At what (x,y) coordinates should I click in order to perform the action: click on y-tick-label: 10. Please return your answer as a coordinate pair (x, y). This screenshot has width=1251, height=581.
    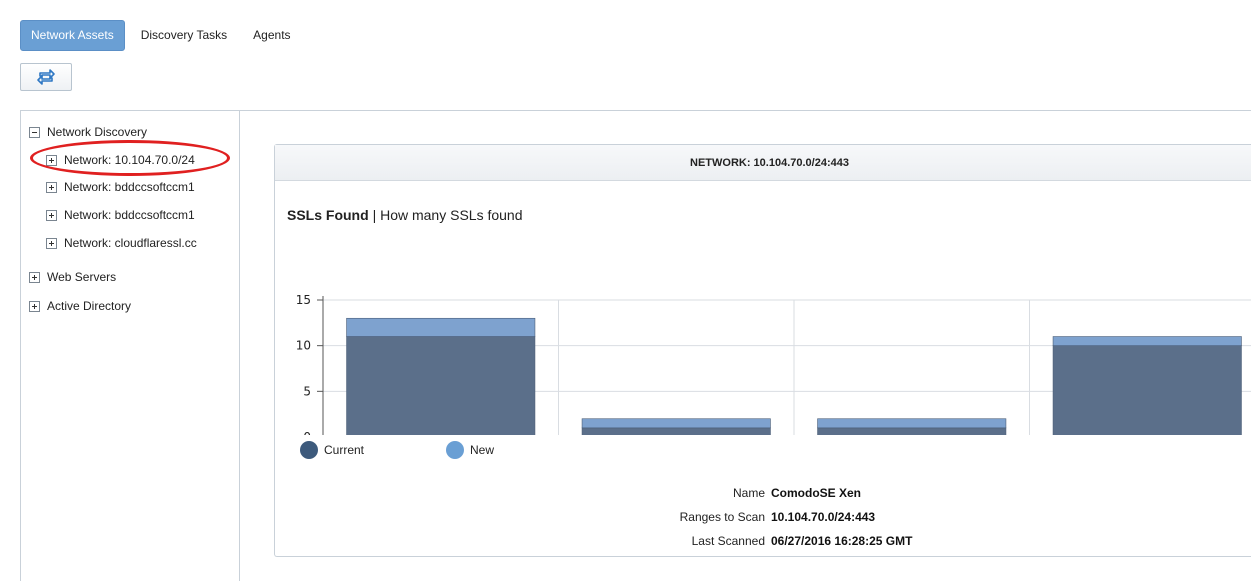
    Looking at the image, I should click on (303, 346).